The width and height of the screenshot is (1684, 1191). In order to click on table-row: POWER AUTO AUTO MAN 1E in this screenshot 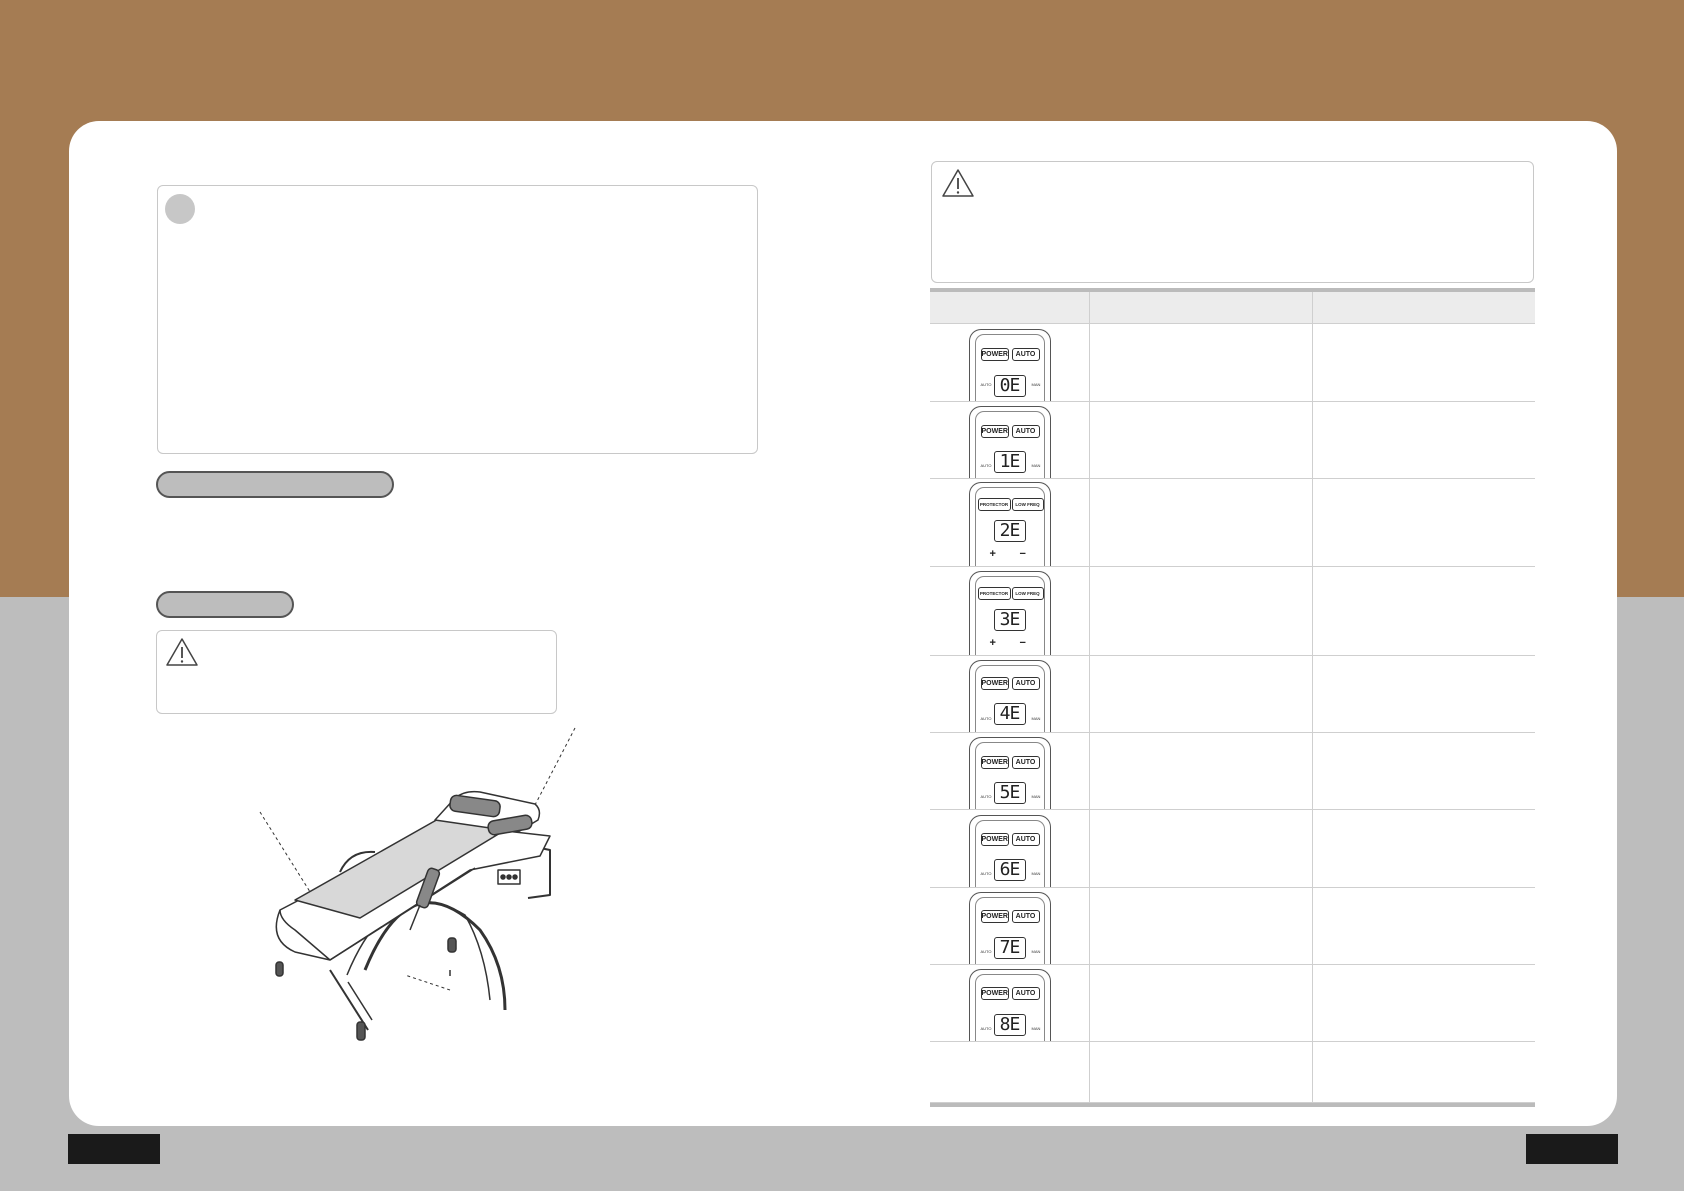, I will do `click(1232, 440)`.